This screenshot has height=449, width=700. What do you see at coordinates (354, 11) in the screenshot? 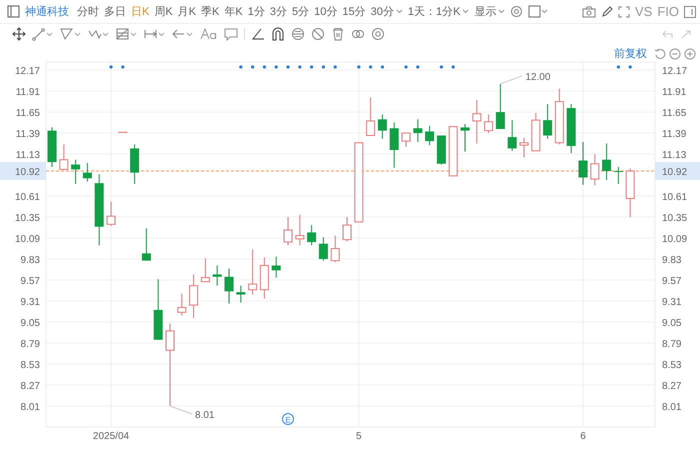
I see `period-tab: 15分` at bounding box center [354, 11].